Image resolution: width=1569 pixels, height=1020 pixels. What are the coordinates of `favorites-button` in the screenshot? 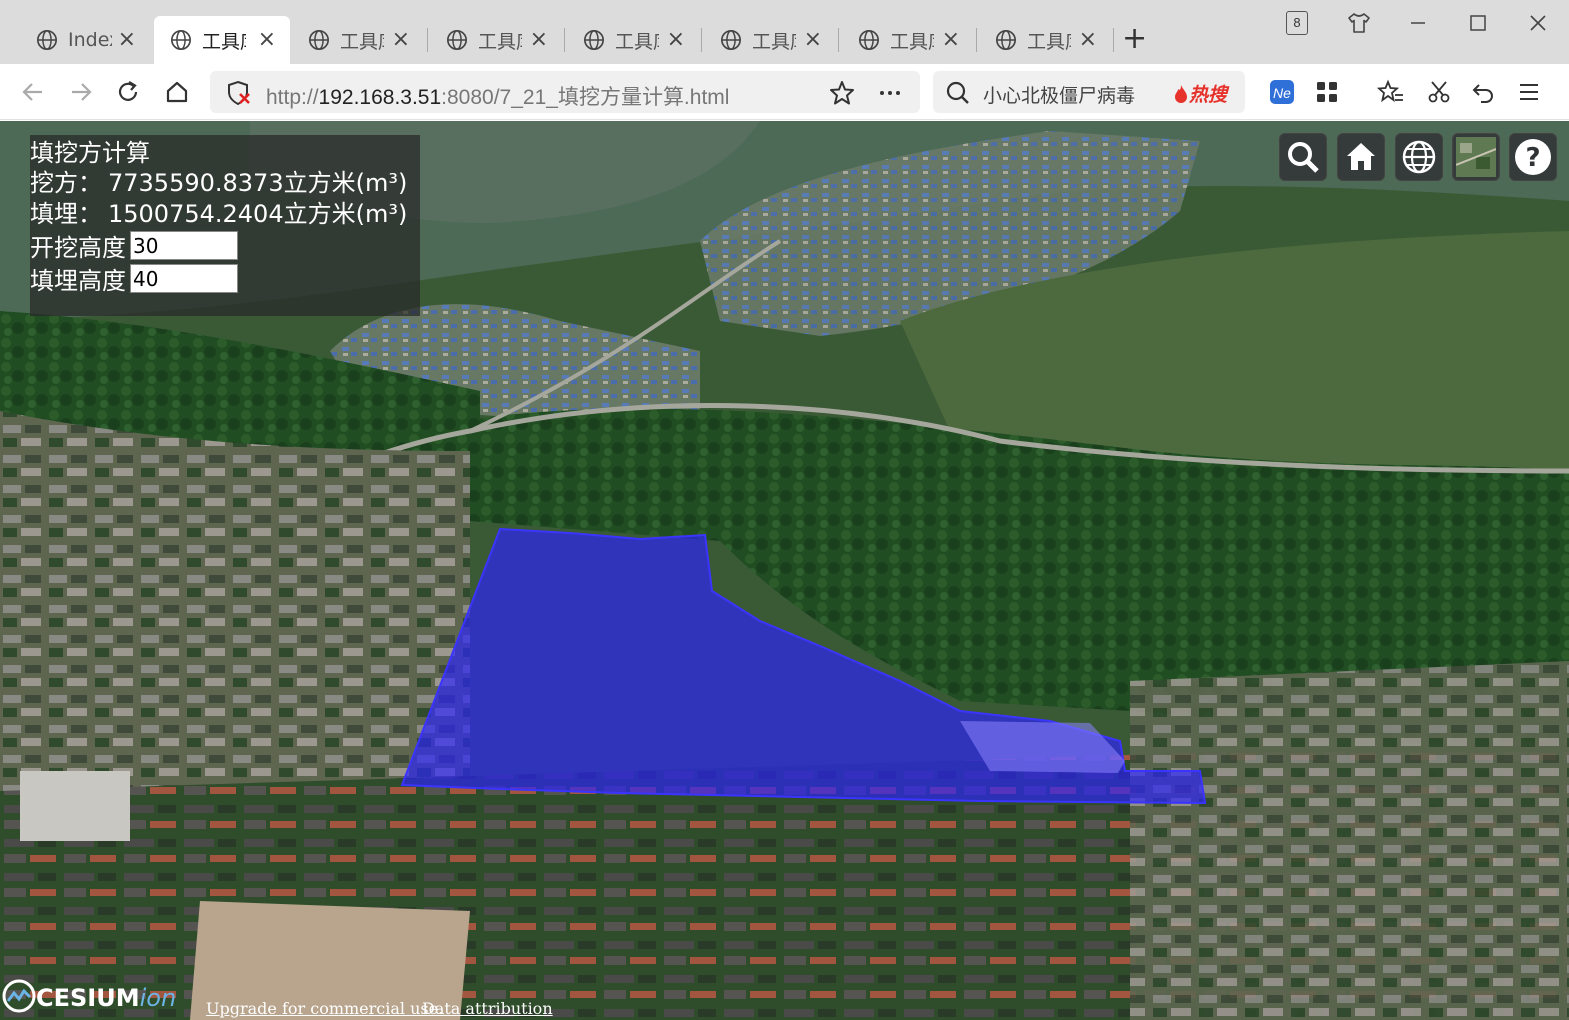 It's located at (1391, 92).